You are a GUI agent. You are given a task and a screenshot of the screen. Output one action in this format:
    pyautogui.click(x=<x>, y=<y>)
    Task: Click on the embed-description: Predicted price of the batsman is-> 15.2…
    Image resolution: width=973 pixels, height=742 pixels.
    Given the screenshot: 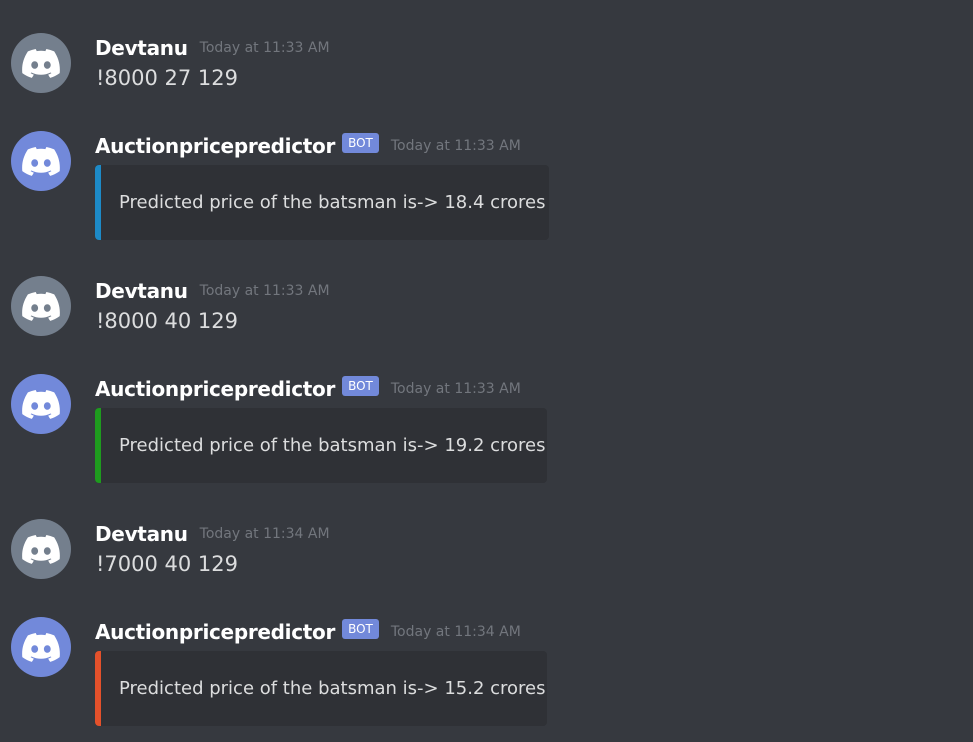 What is the action you would take?
    pyautogui.click(x=332, y=688)
    